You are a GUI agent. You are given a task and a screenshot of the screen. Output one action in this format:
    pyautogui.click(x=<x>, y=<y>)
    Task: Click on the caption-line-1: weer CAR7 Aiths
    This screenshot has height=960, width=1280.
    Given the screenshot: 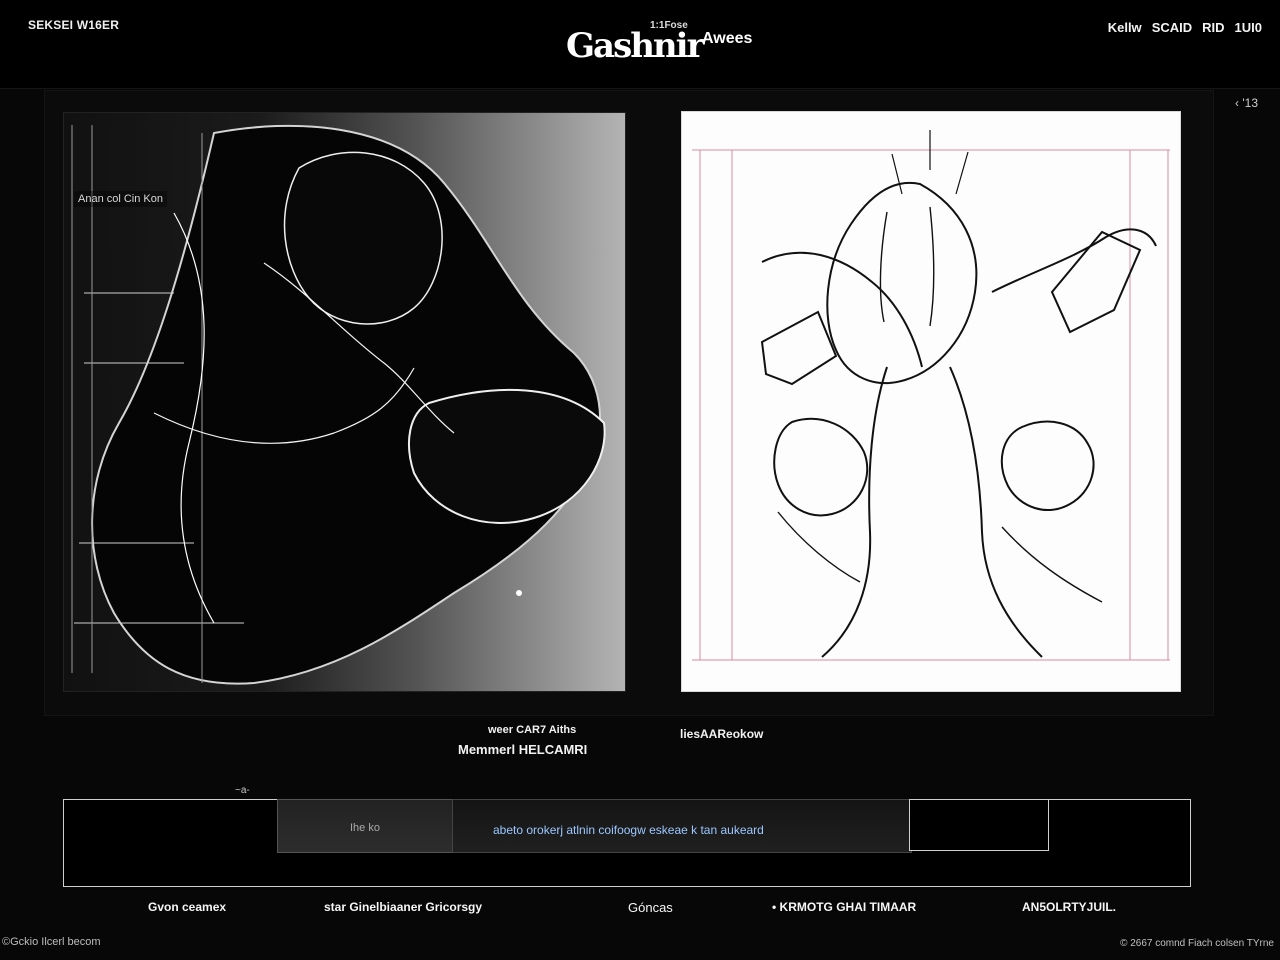 What is the action you would take?
    pyautogui.click(x=532, y=730)
    